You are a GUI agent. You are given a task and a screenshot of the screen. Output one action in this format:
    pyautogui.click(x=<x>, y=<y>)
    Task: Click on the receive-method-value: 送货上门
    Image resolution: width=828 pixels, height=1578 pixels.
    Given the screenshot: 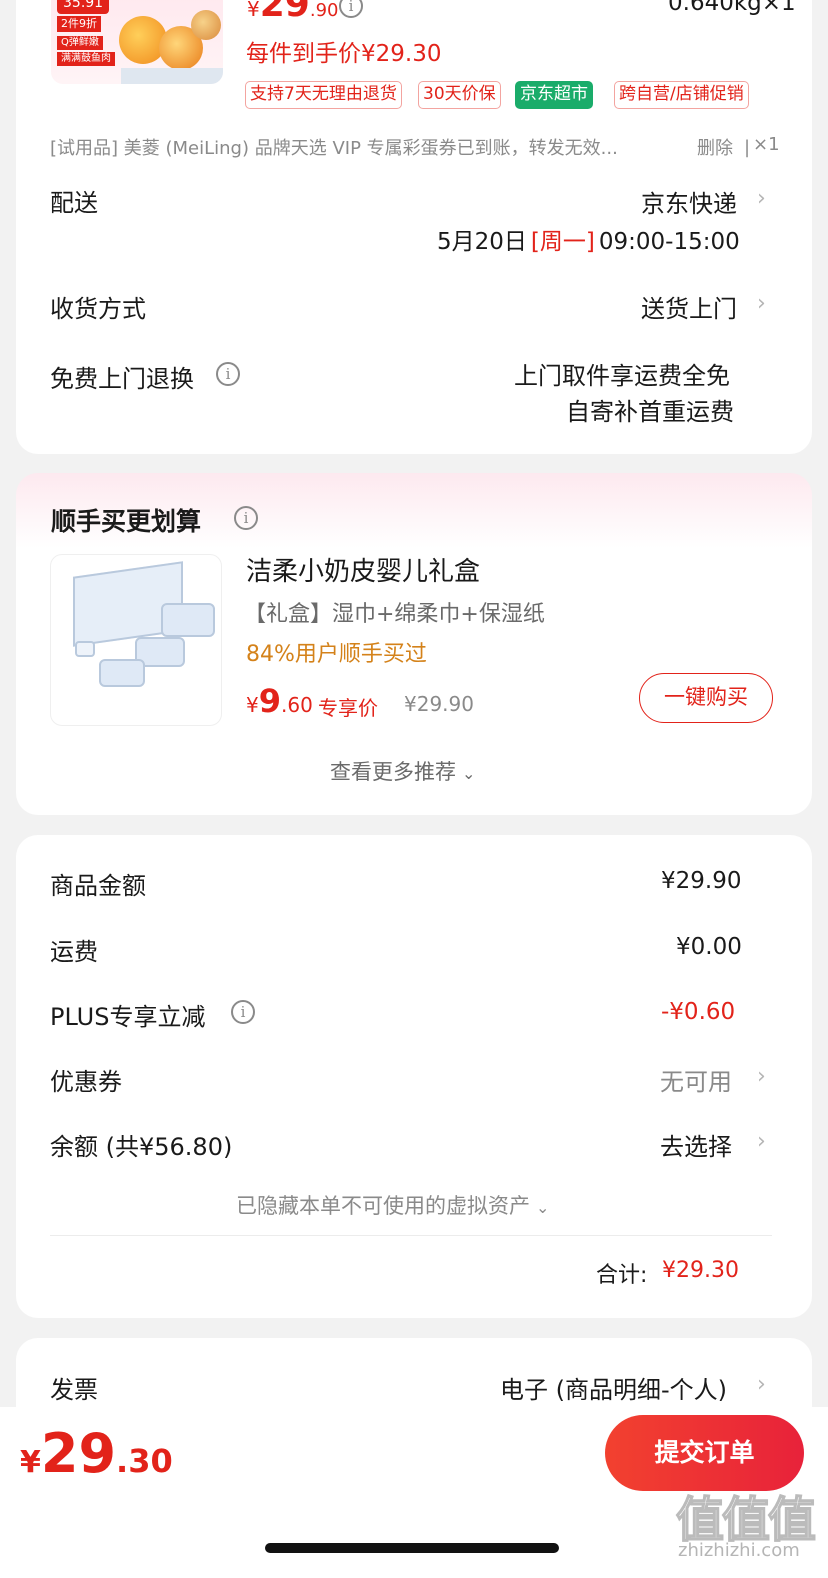 What is the action you would take?
    pyautogui.click(x=689, y=306)
    